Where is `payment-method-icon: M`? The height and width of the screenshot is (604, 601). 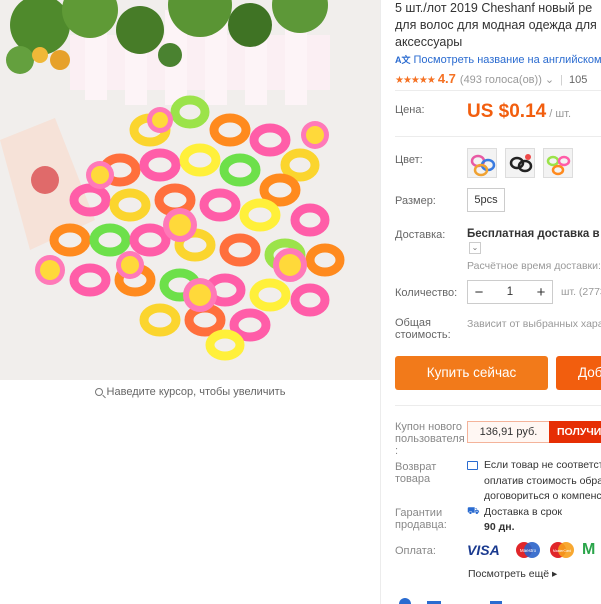 payment-method-icon: M is located at coordinates (589, 549).